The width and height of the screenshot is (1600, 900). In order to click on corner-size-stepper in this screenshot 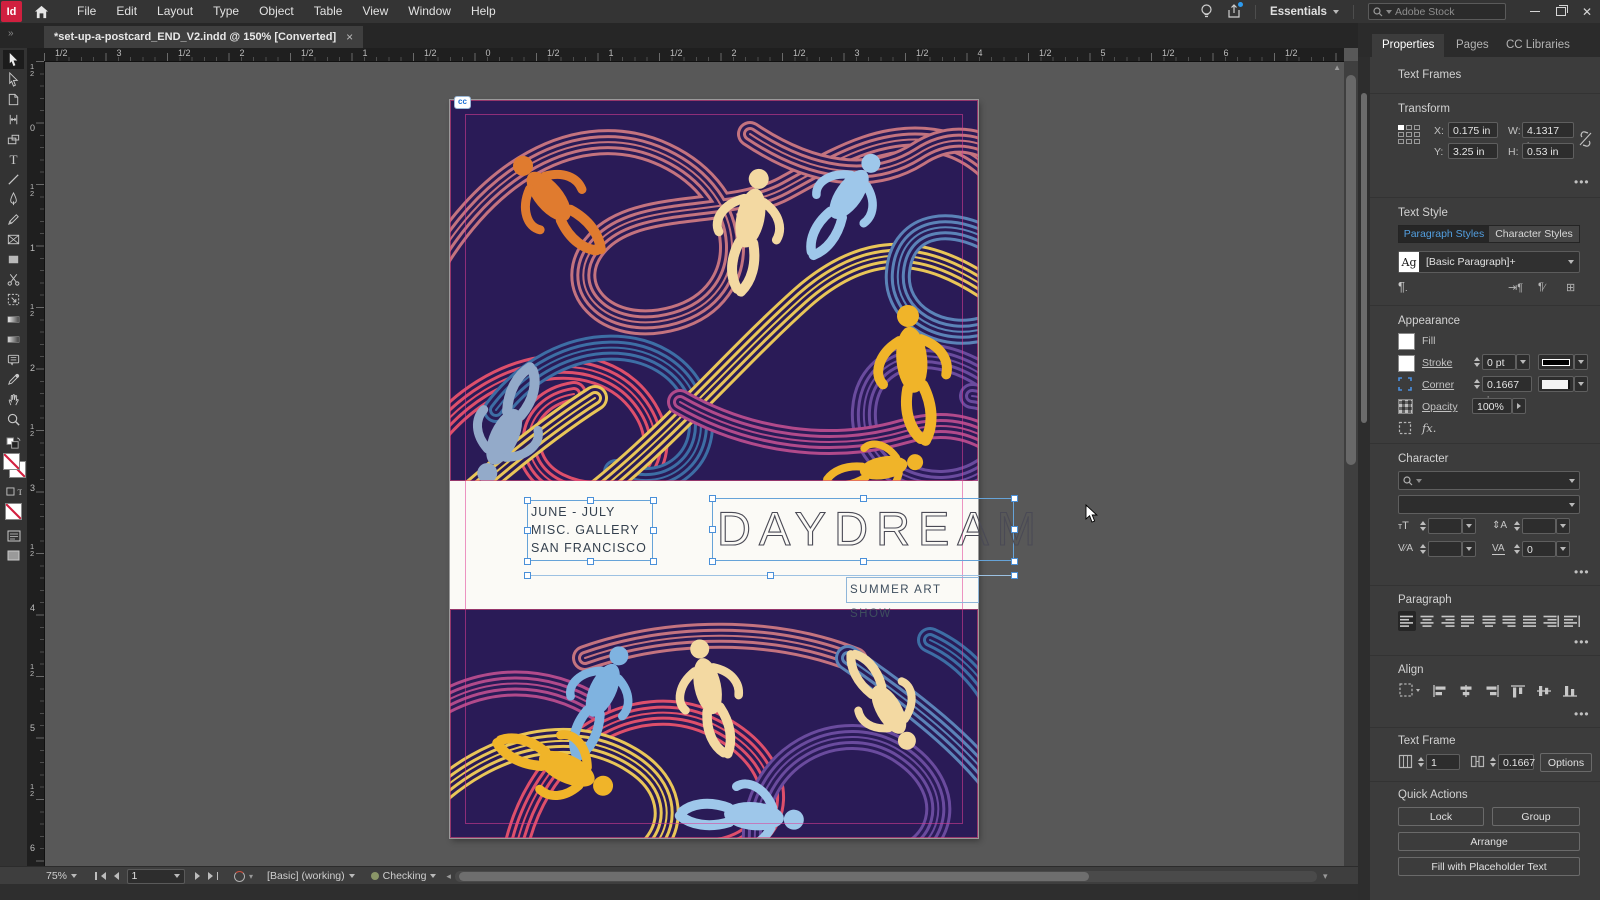, I will do `click(1476, 384)`.